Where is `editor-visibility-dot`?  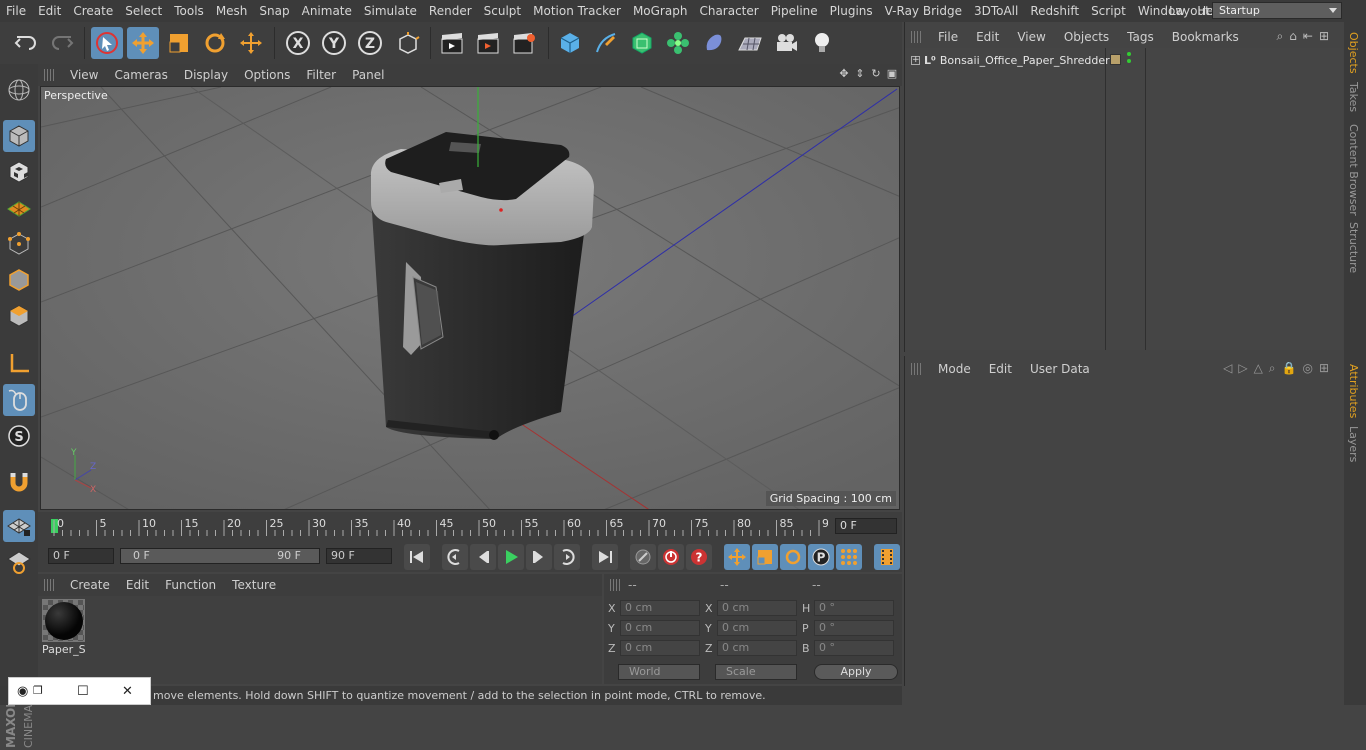
editor-visibility-dot is located at coordinates (1129, 54).